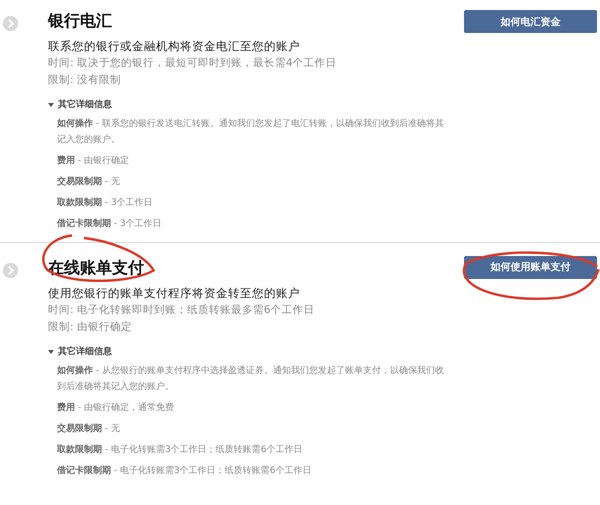 The image size is (600, 505). What do you see at coordinates (180, 450) in the screenshot?
I see `detail-text: 取款限制期 - 电子化转账需3个工作日；纸质转账需6个工作日` at bounding box center [180, 450].